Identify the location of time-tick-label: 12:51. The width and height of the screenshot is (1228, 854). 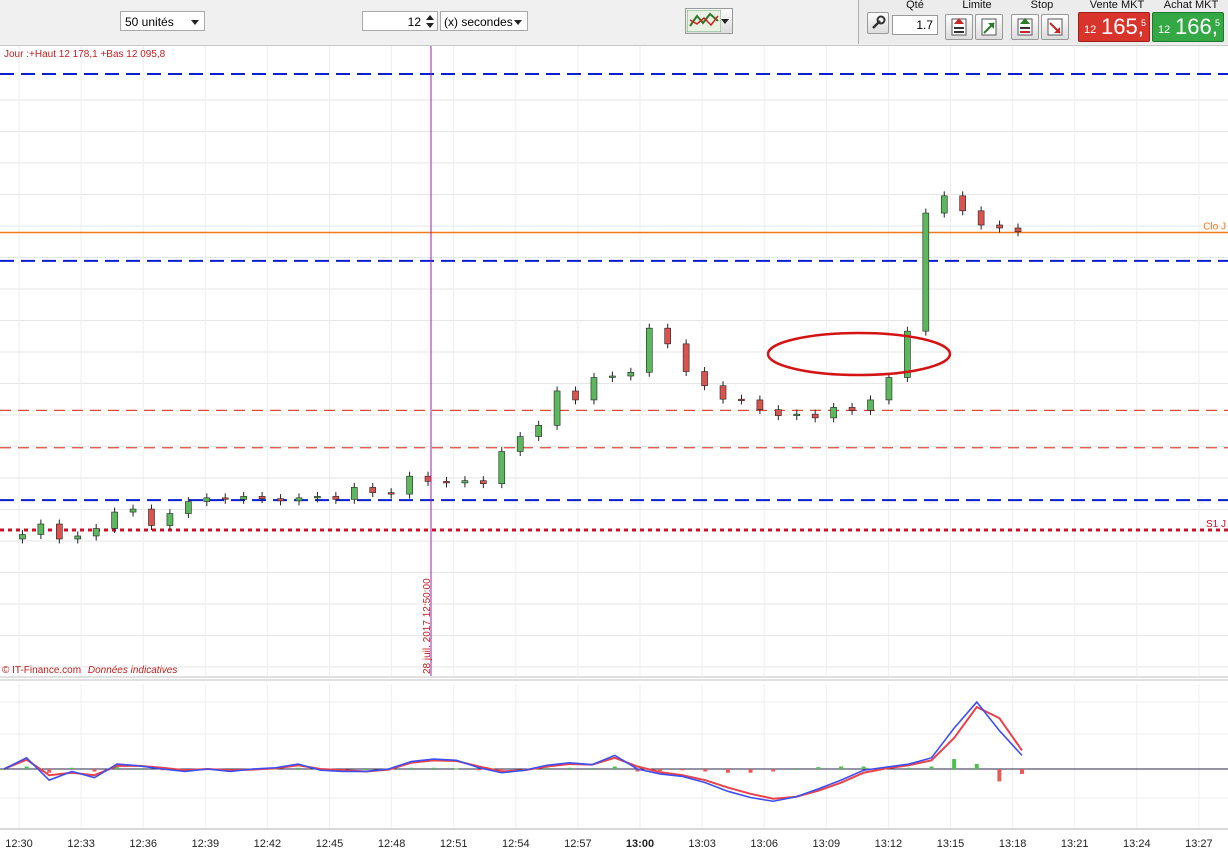
(454, 844).